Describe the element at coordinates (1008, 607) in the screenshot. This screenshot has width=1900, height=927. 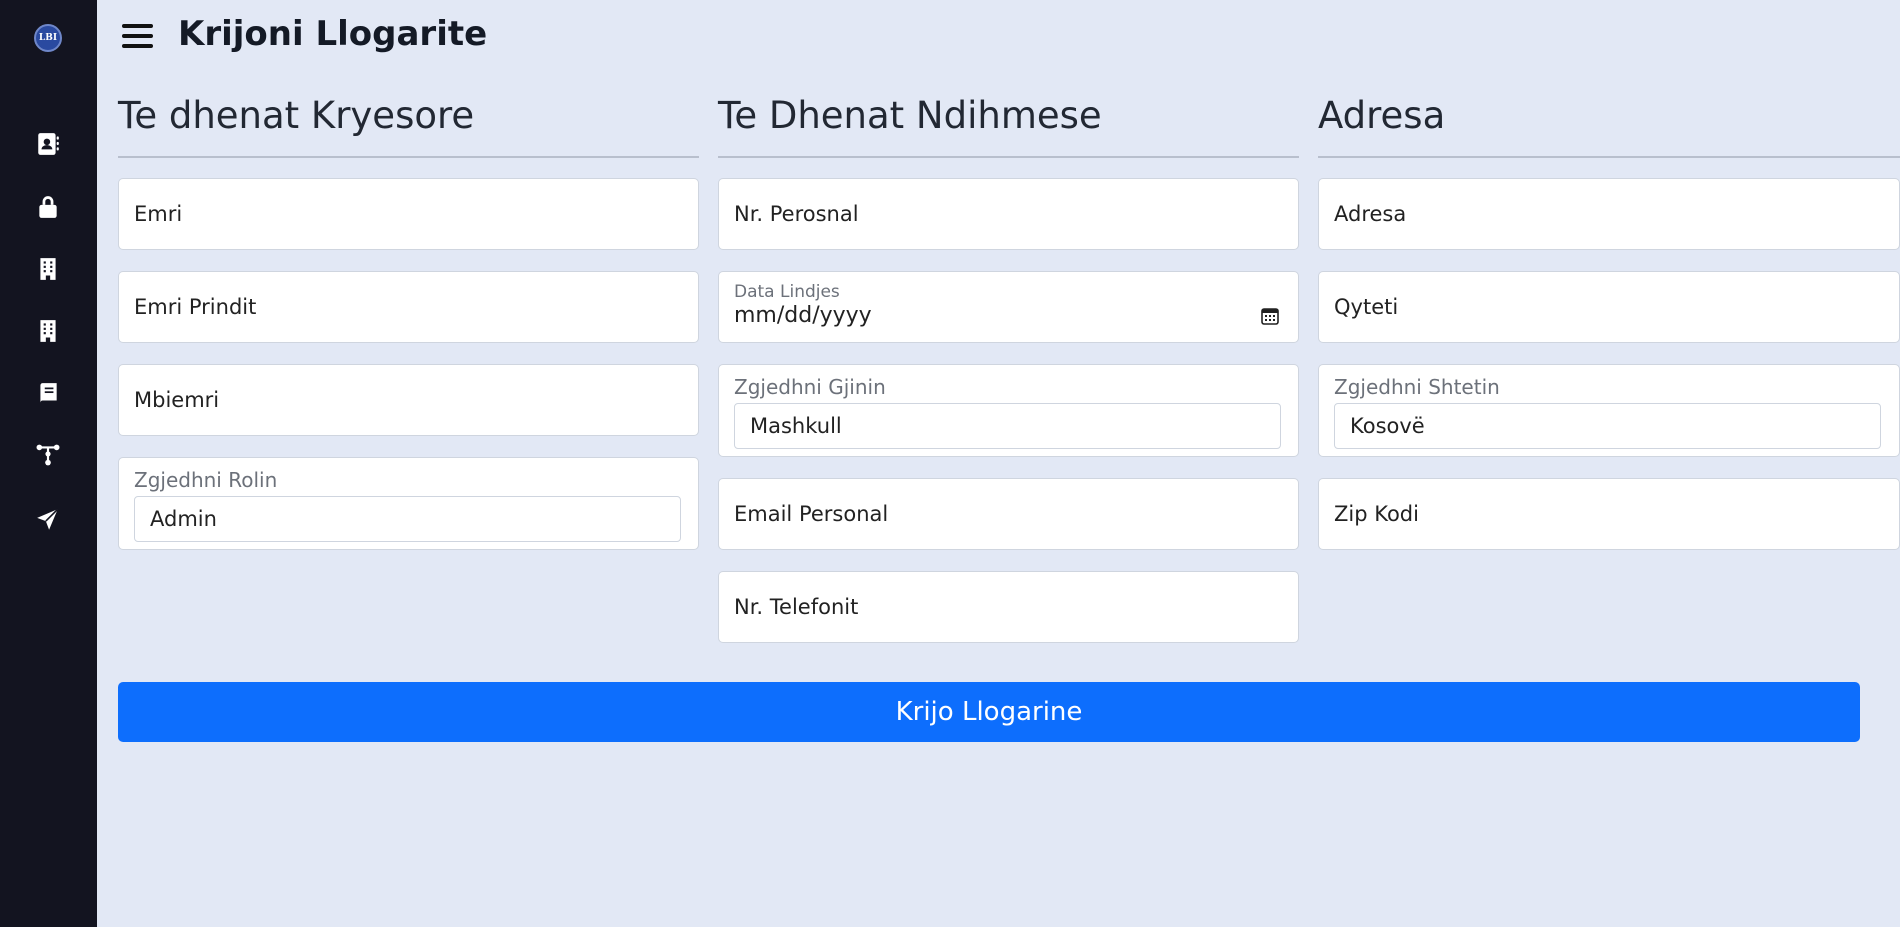
I see `phone-field: Nr. Telefonit` at that location.